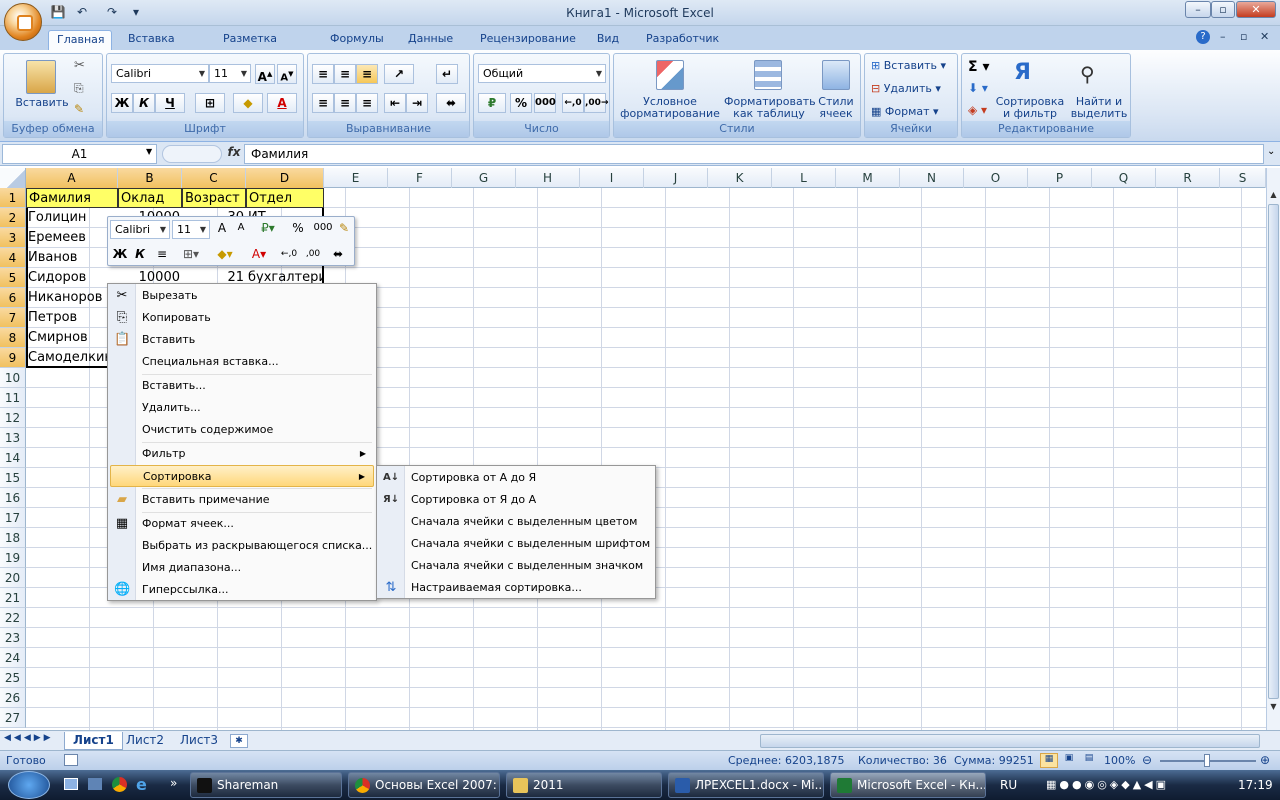 Image resolution: width=1280 pixels, height=800 pixels. I want to click on menu-item-insert-comment: ▰ Вставить примечание, so click(242, 500).